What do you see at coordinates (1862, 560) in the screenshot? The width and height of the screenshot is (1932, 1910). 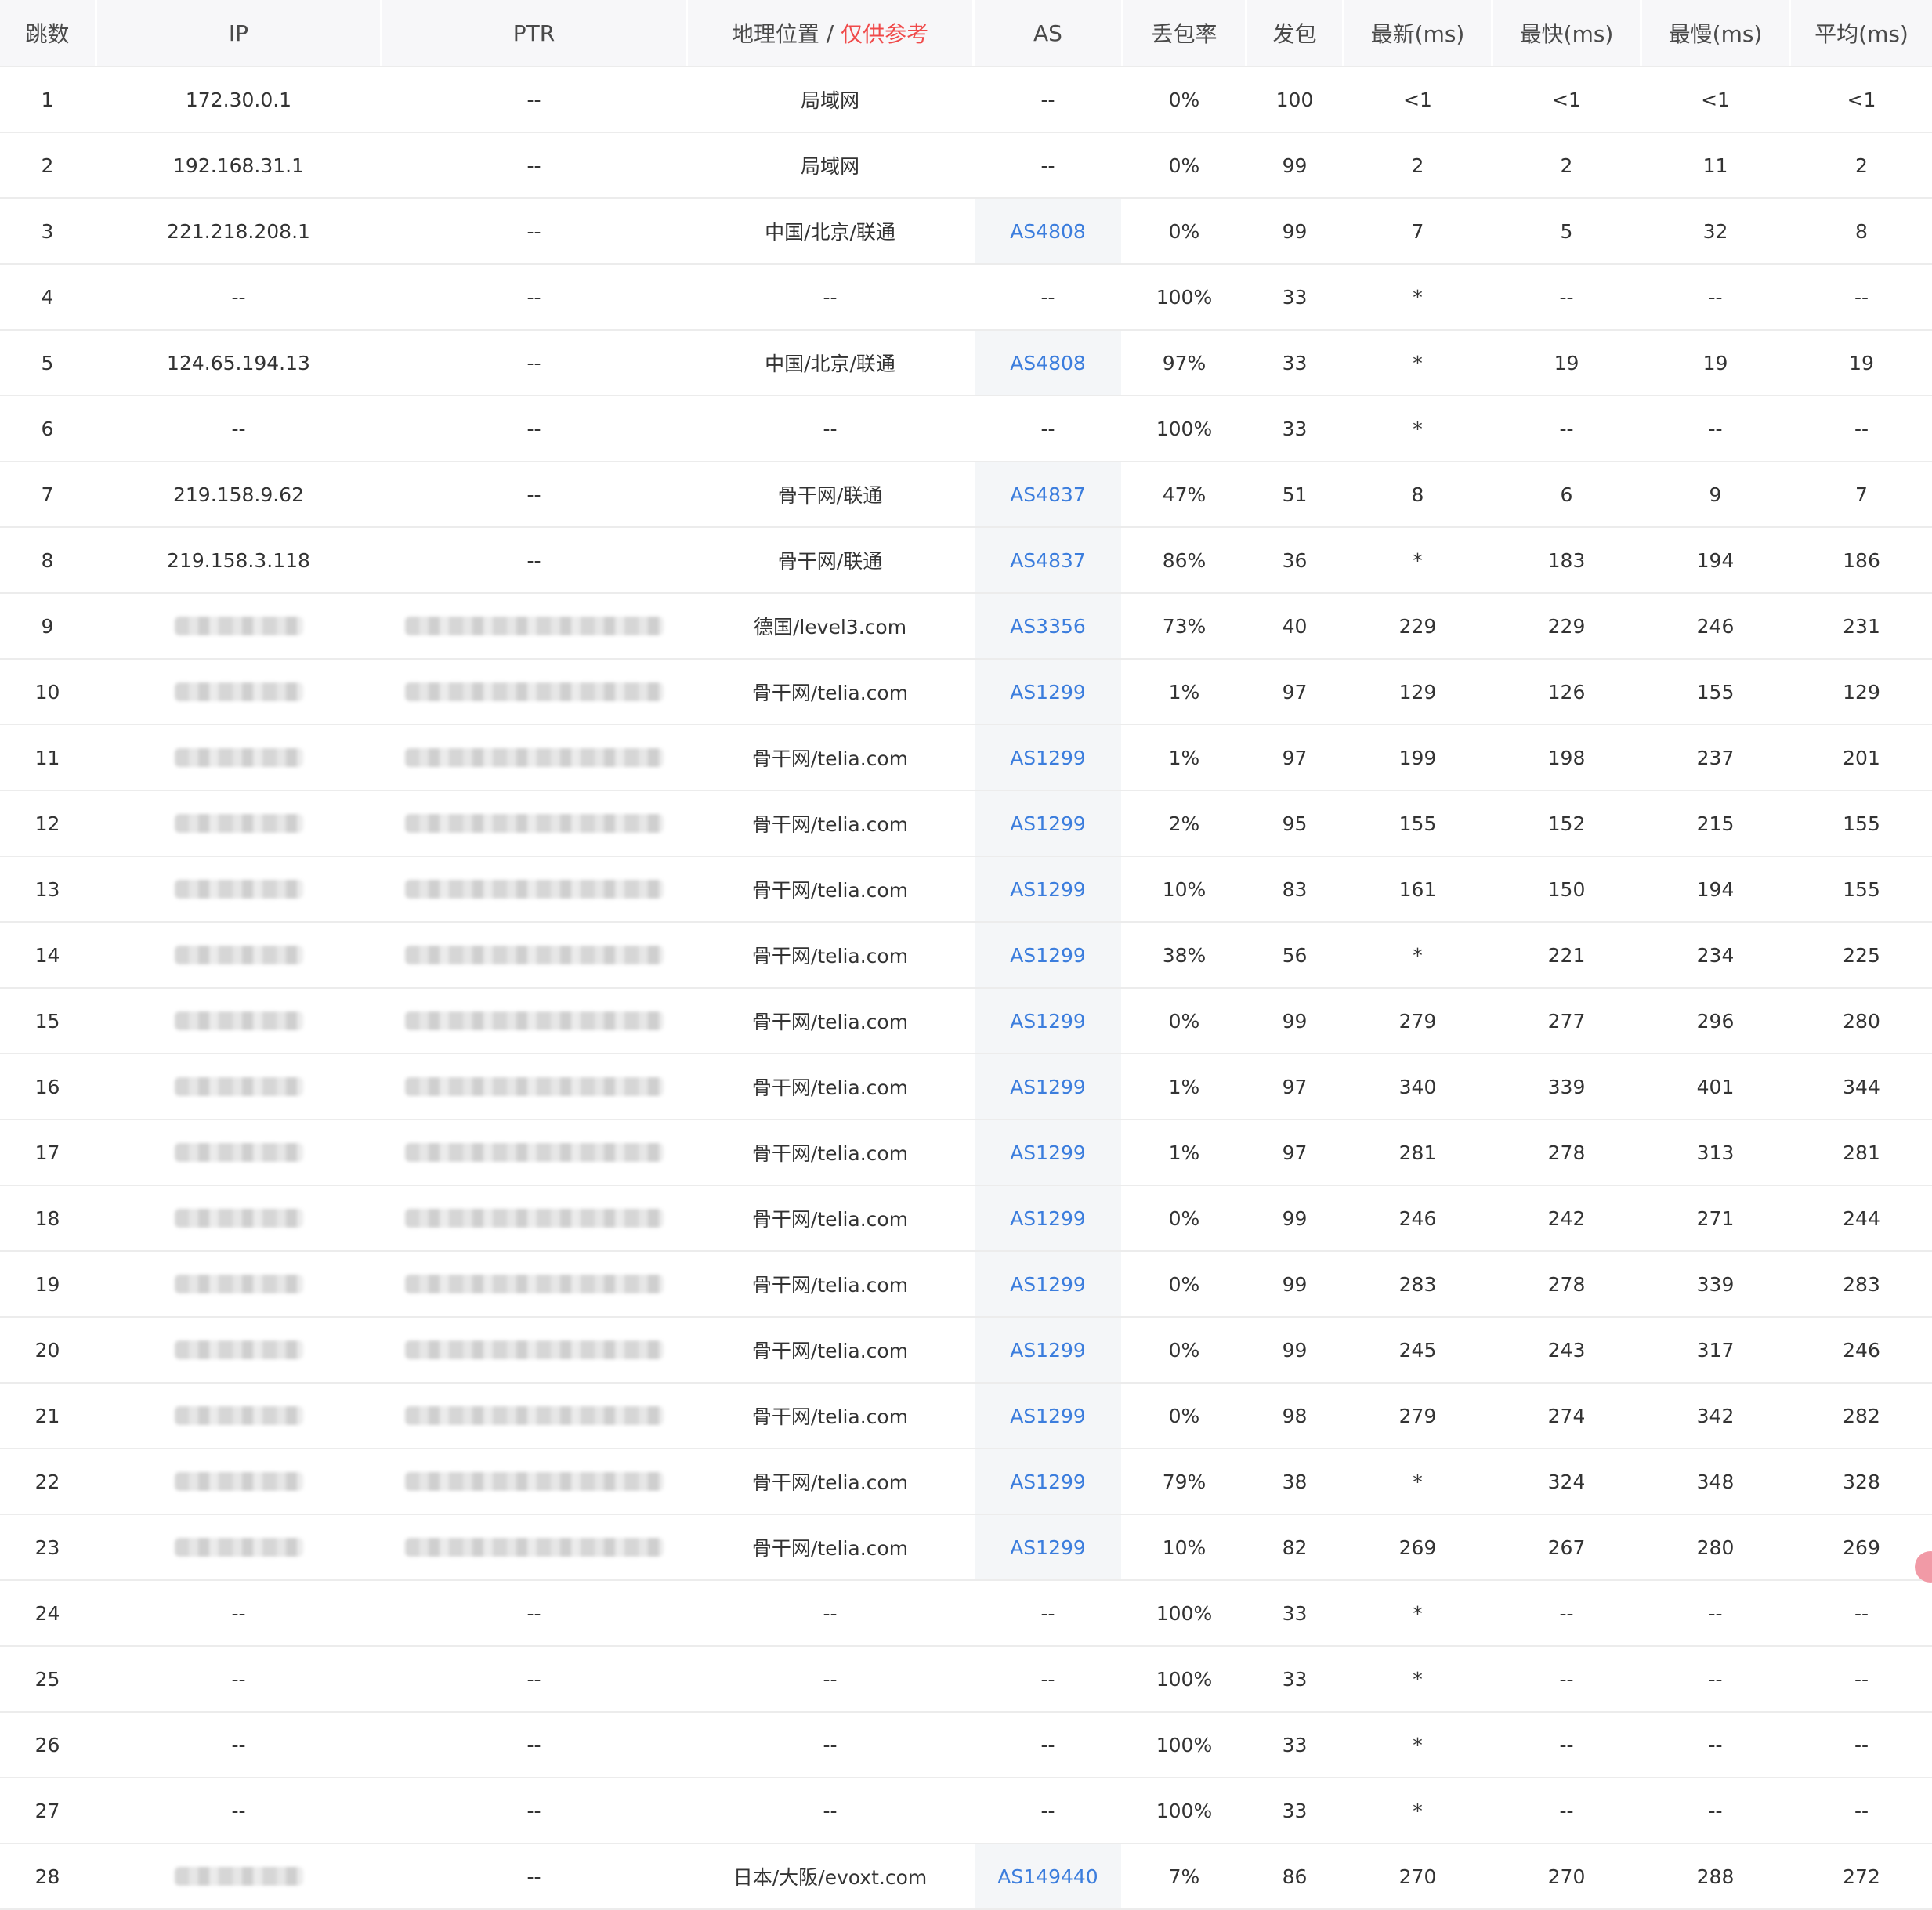 I see `cell-avg: 186` at bounding box center [1862, 560].